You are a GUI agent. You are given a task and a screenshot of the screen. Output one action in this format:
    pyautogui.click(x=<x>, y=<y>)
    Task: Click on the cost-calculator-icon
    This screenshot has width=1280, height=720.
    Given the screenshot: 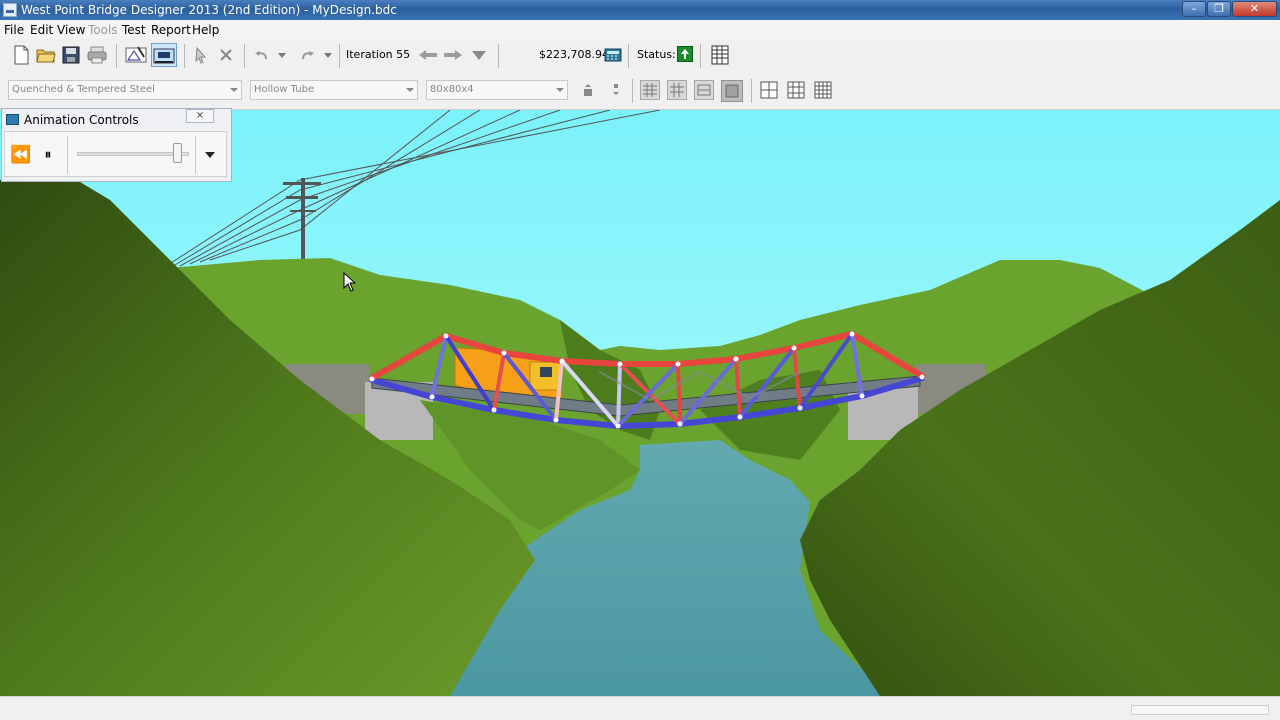 What is the action you would take?
    pyautogui.click(x=613, y=55)
    